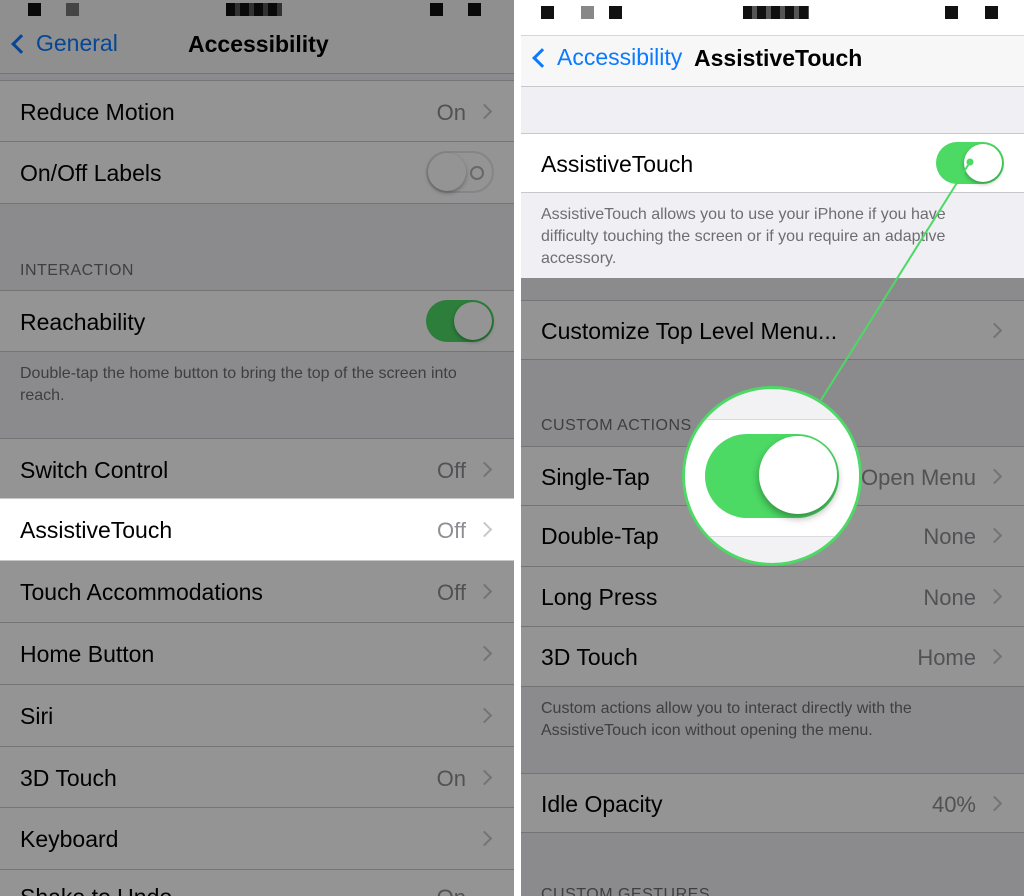 The height and width of the screenshot is (896, 1024). What do you see at coordinates (798, 475) in the screenshot?
I see `magnified-toggle-knob` at bounding box center [798, 475].